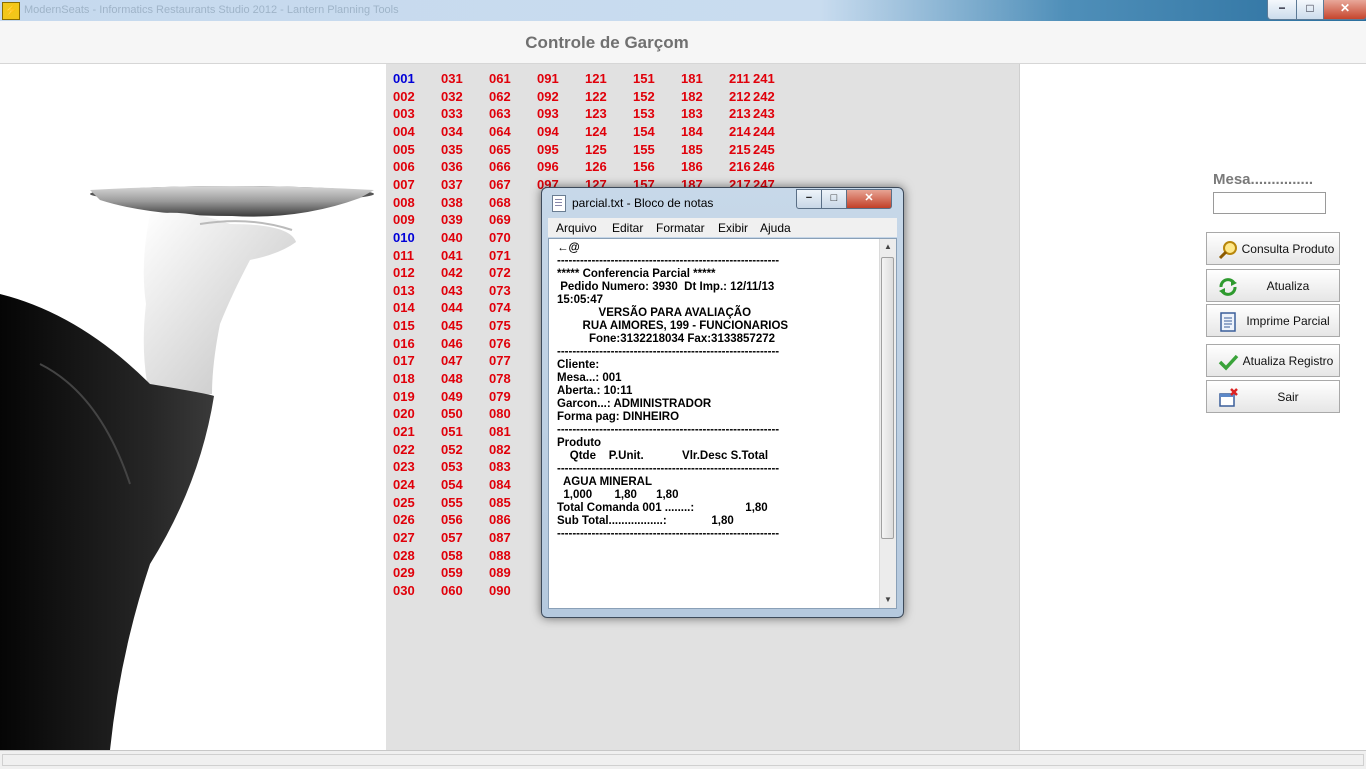 The height and width of the screenshot is (769, 1366). I want to click on table-125: 125, so click(600, 149).